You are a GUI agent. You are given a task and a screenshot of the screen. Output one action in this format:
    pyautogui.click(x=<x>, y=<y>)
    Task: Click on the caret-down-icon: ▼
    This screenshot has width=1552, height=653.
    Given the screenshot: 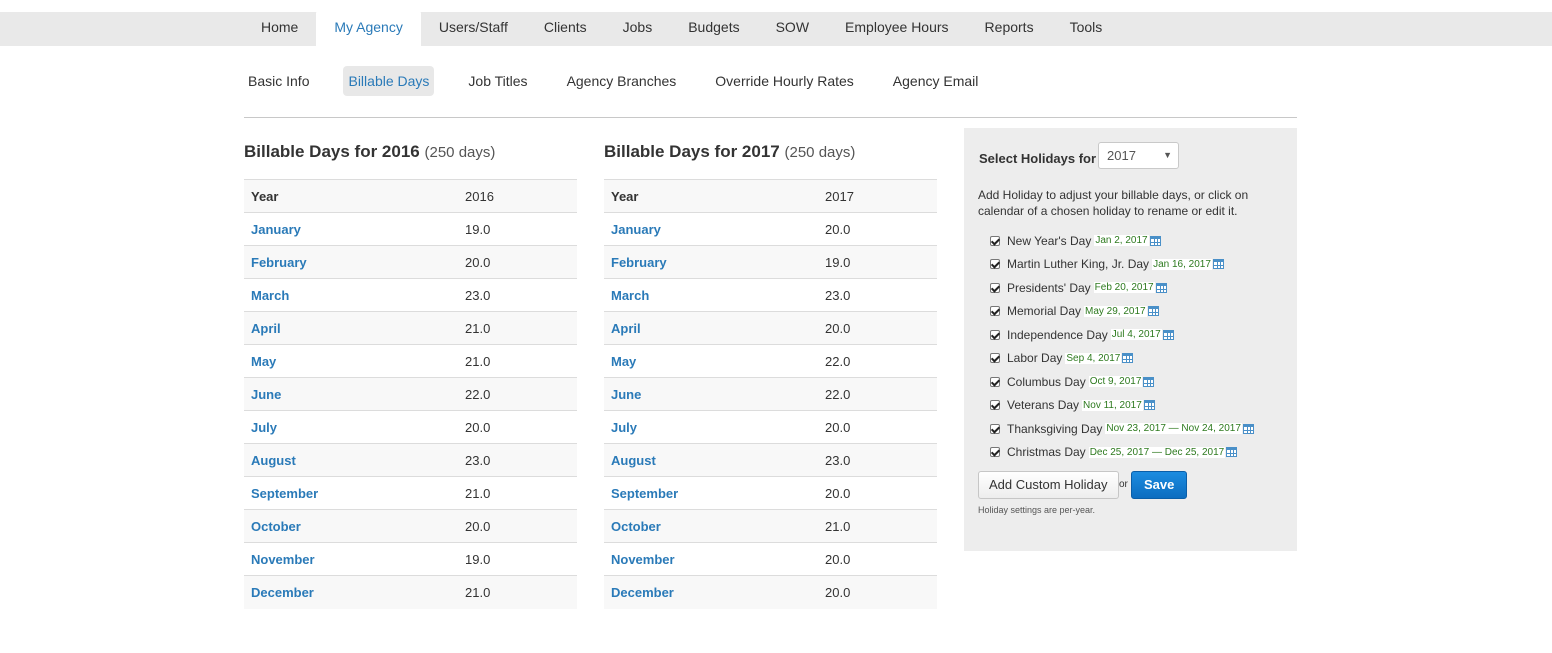 What is the action you would take?
    pyautogui.click(x=1167, y=155)
    